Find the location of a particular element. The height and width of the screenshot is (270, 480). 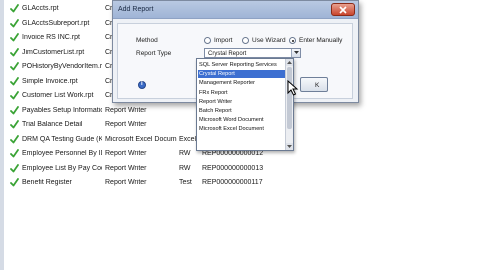

report-name: JimCustomerList.rpt is located at coordinates (53, 52).